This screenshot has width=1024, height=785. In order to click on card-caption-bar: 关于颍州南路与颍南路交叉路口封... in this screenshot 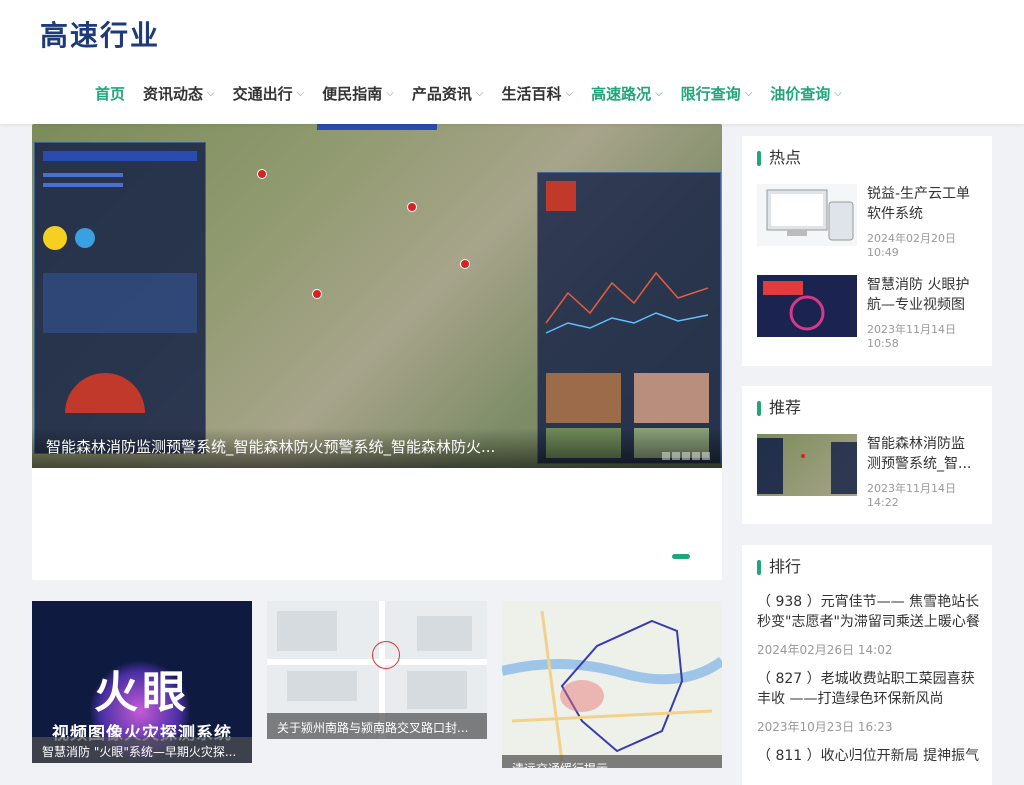, I will do `click(377, 726)`.